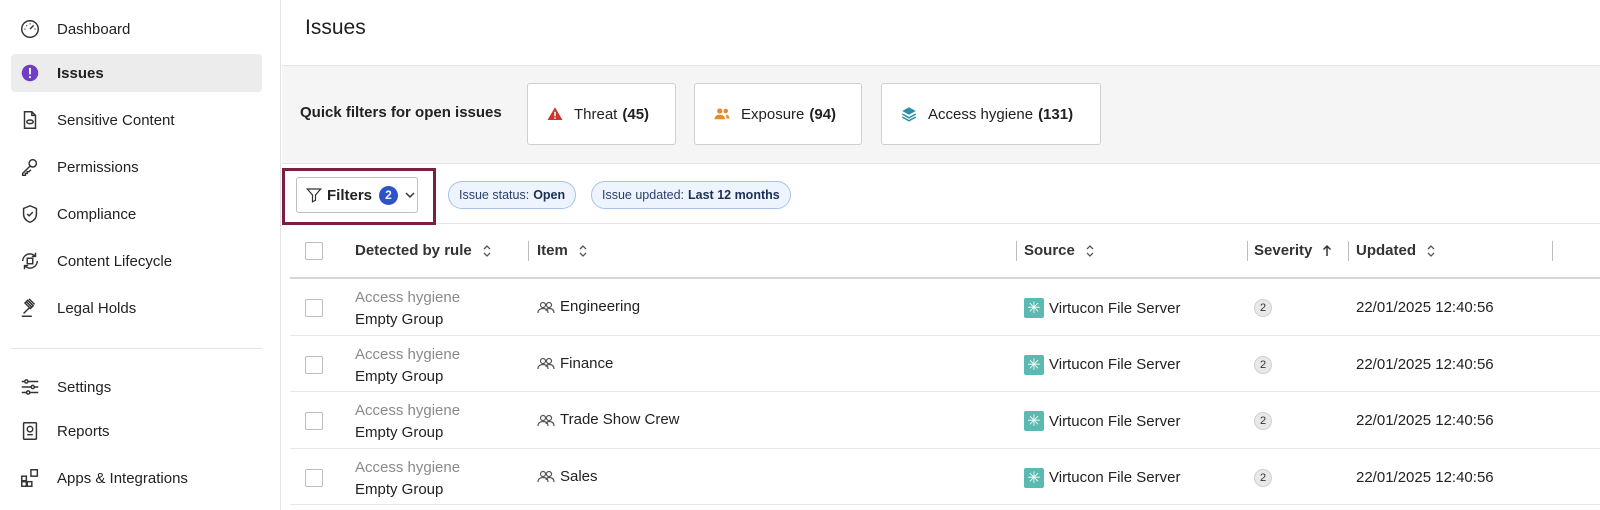 The height and width of the screenshot is (510, 1600). I want to click on sliders-icon, so click(30, 387).